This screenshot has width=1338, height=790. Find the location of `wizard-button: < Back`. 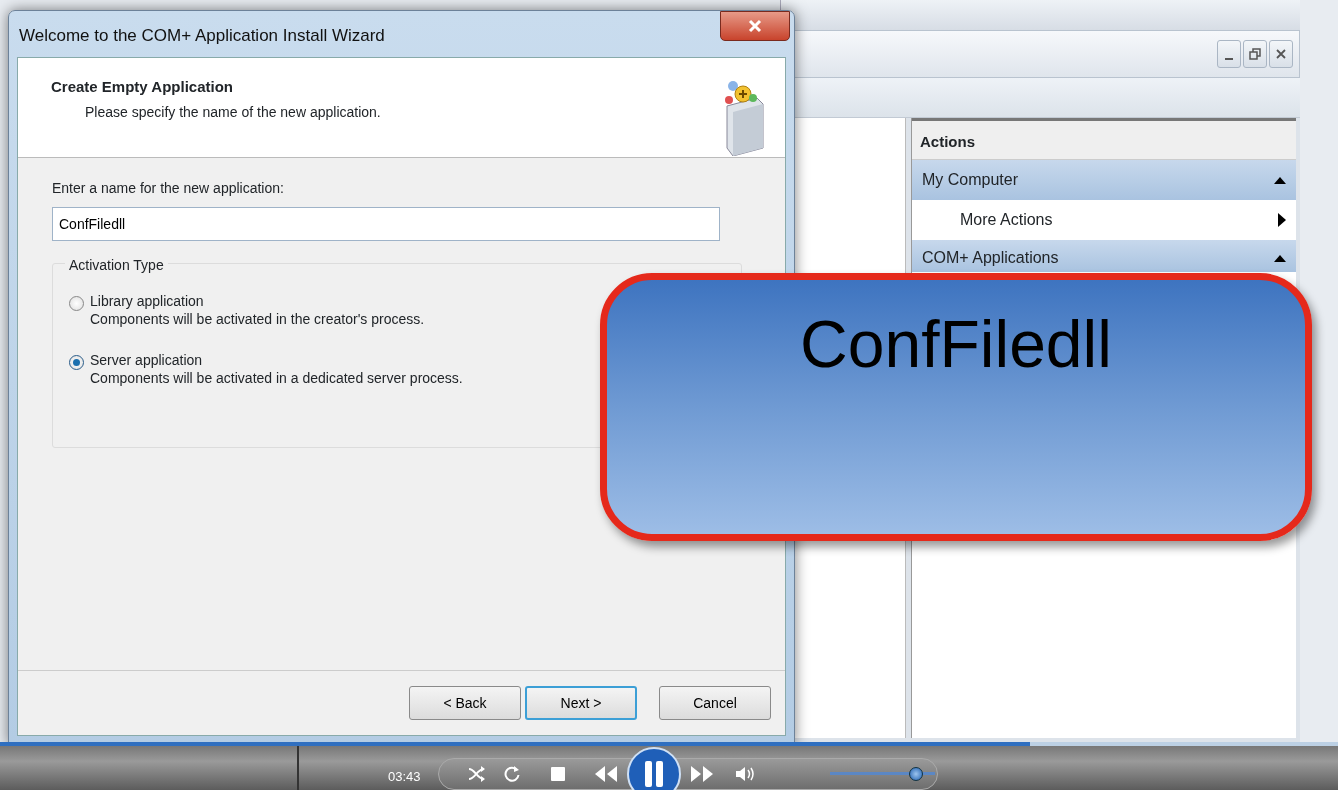

wizard-button: < Back is located at coordinates (465, 703).